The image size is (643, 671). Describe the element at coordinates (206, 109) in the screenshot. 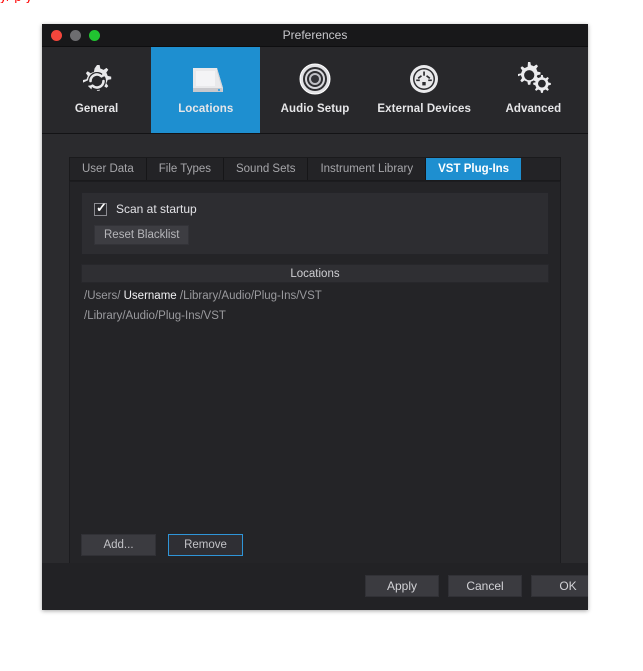

I see `toolbar-label-locations: Locations` at that location.